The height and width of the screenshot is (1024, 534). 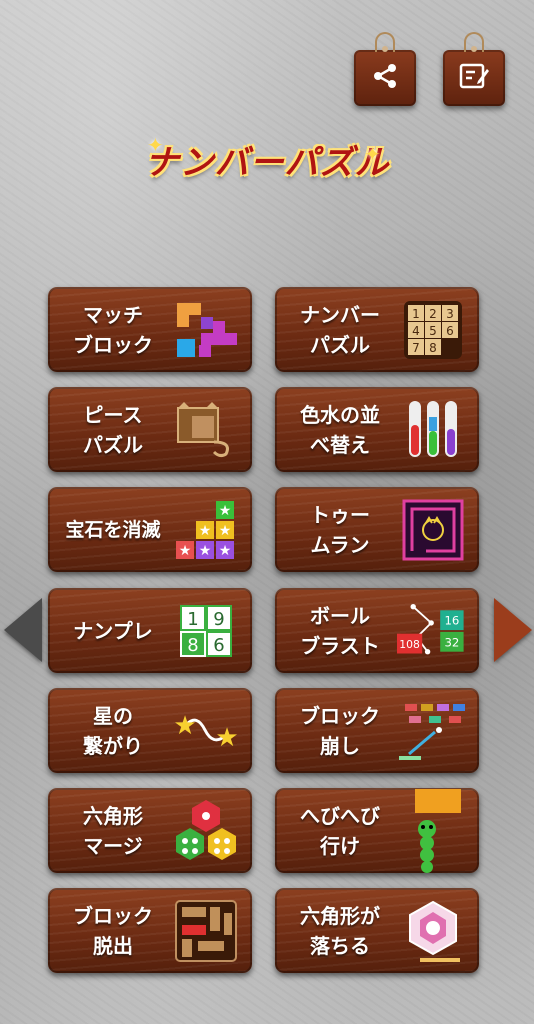 I want to click on puzzle-number: 5, so click(x=433, y=331).